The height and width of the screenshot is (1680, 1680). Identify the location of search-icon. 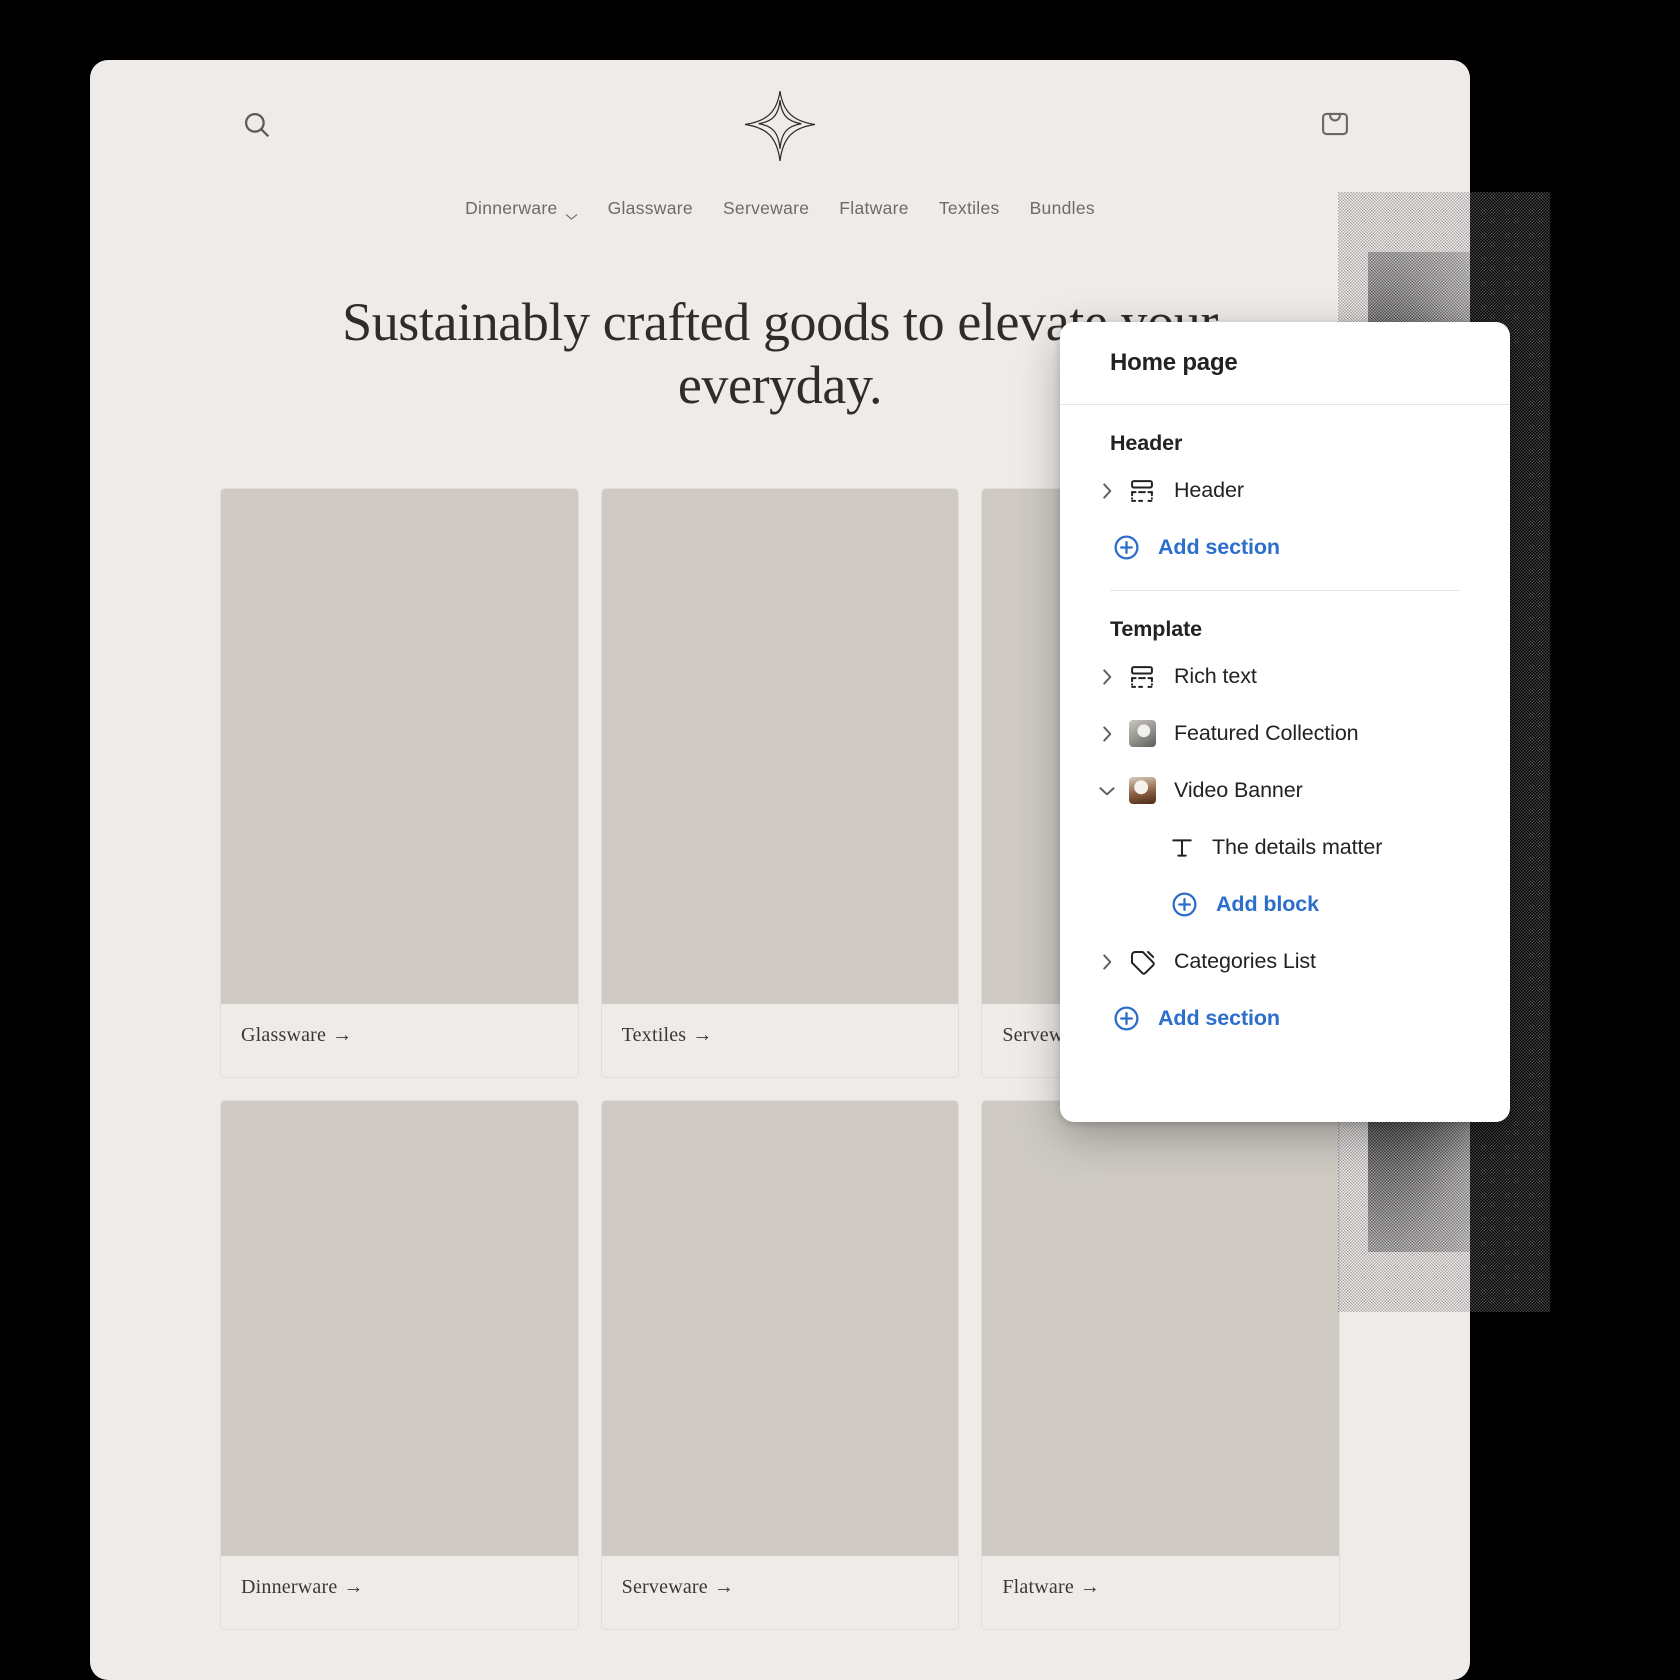
(257, 125).